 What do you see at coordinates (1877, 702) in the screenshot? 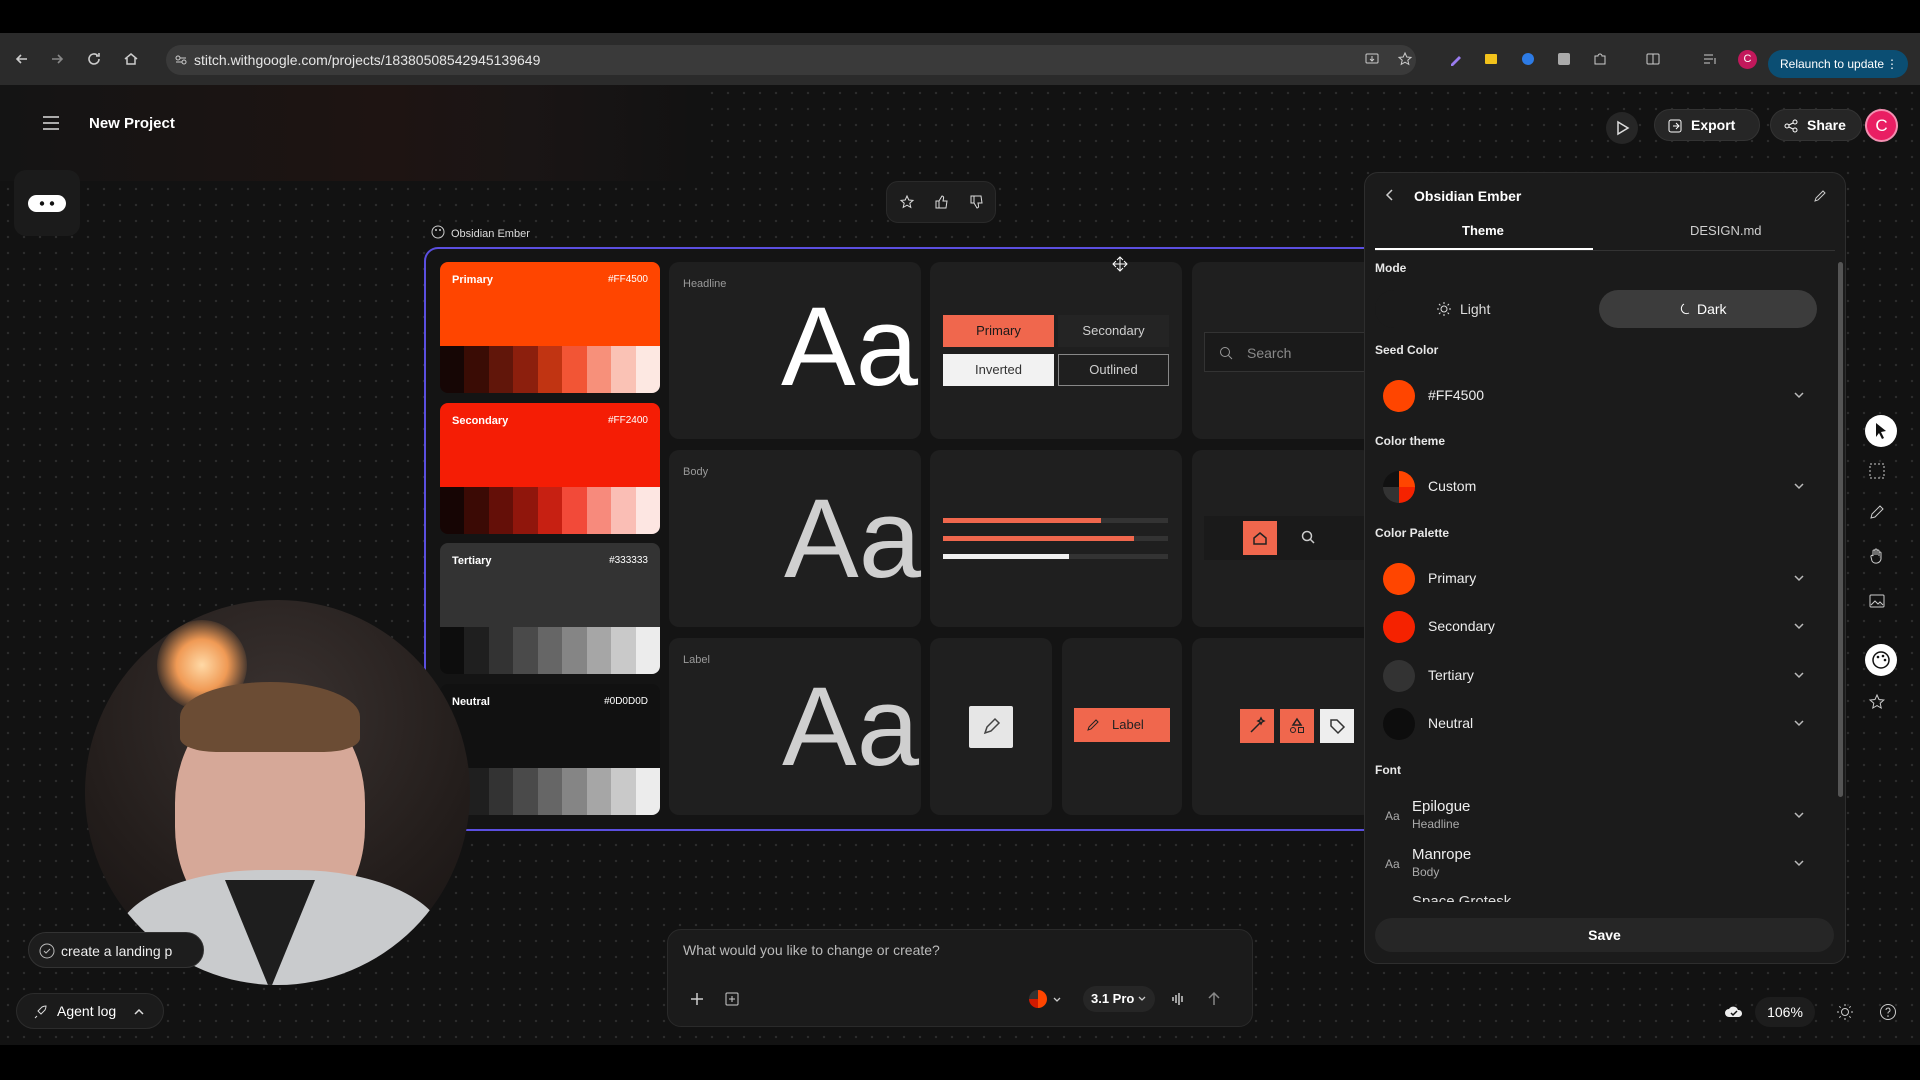
I see `favorite-star-icon` at bounding box center [1877, 702].